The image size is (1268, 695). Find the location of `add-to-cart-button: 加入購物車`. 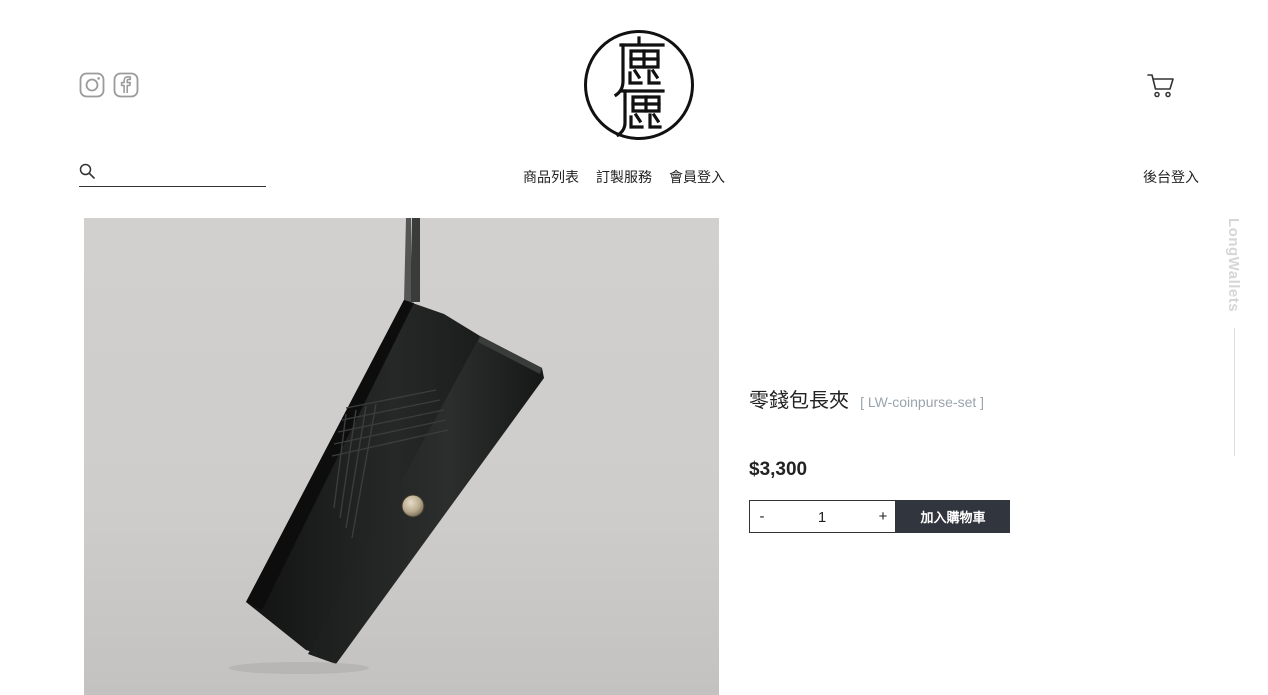

add-to-cart-button: 加入購物車 is located at coordinates (953, 516).